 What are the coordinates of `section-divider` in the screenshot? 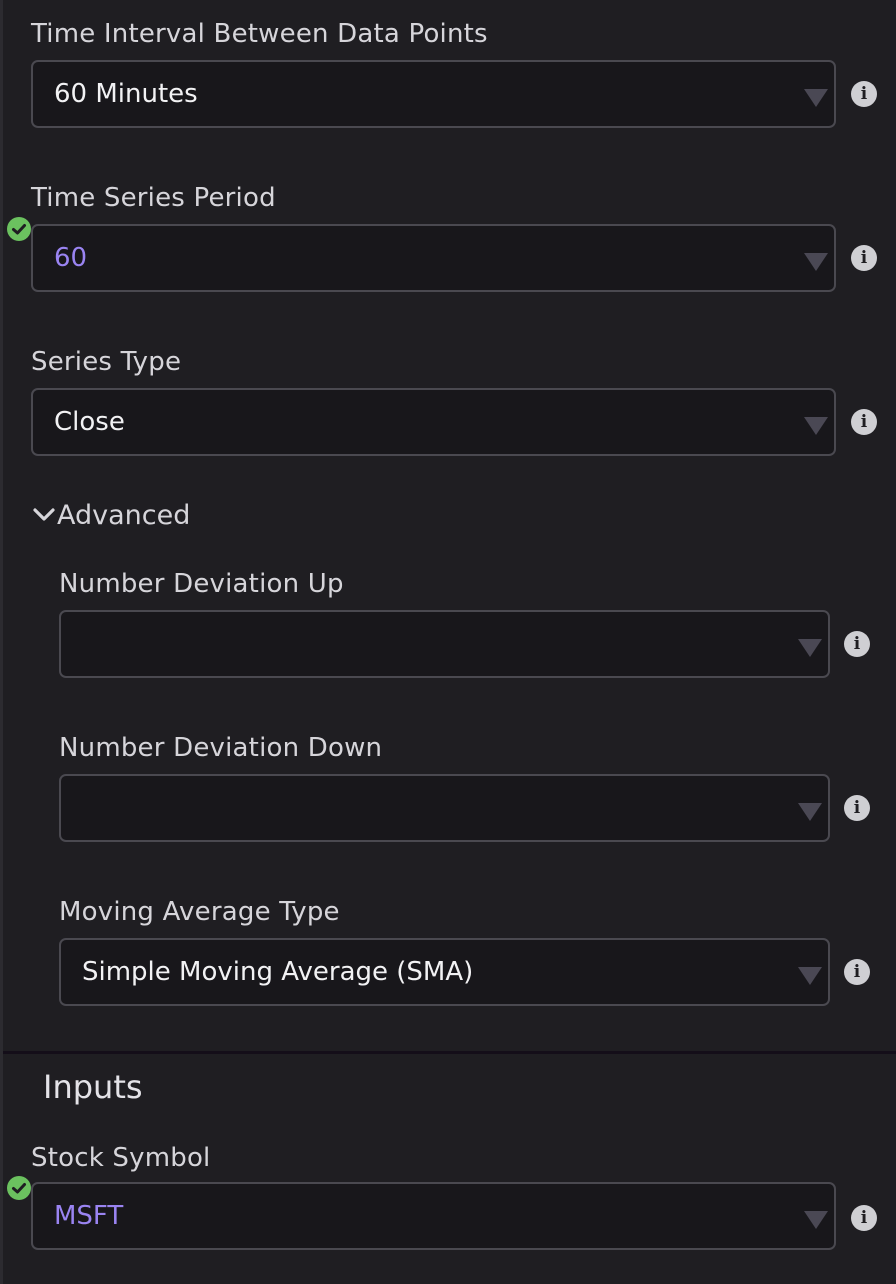 It's located at (449, 1052).